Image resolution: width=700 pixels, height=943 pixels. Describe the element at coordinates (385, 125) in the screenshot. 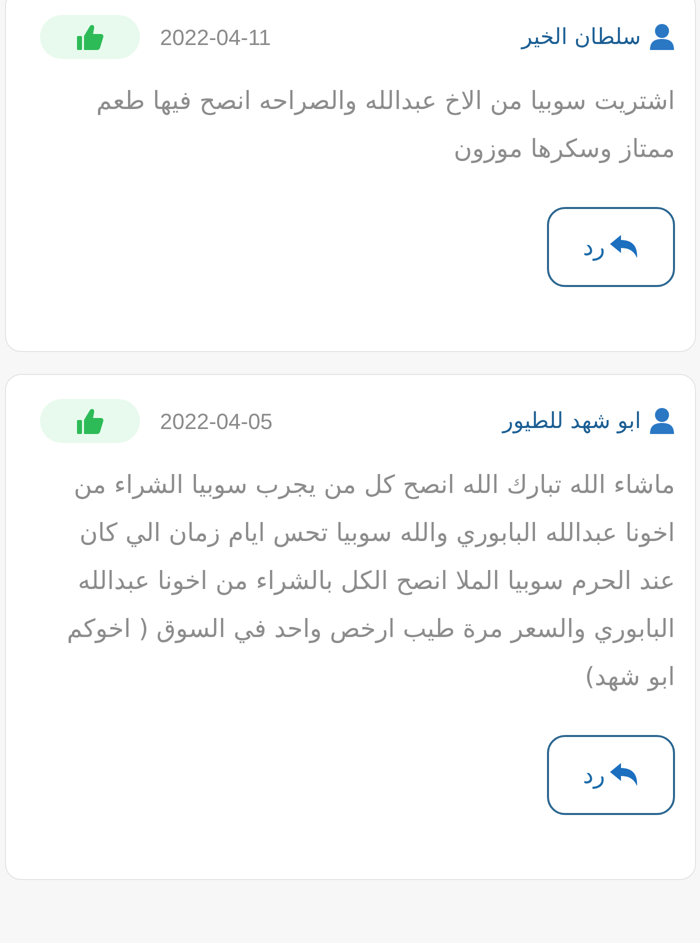

I see `review-text: اشتريت سوبيا من الاخ عبدالله والصراحه انصح فيها طعم ممتاز وسكرها موزون` at that location.